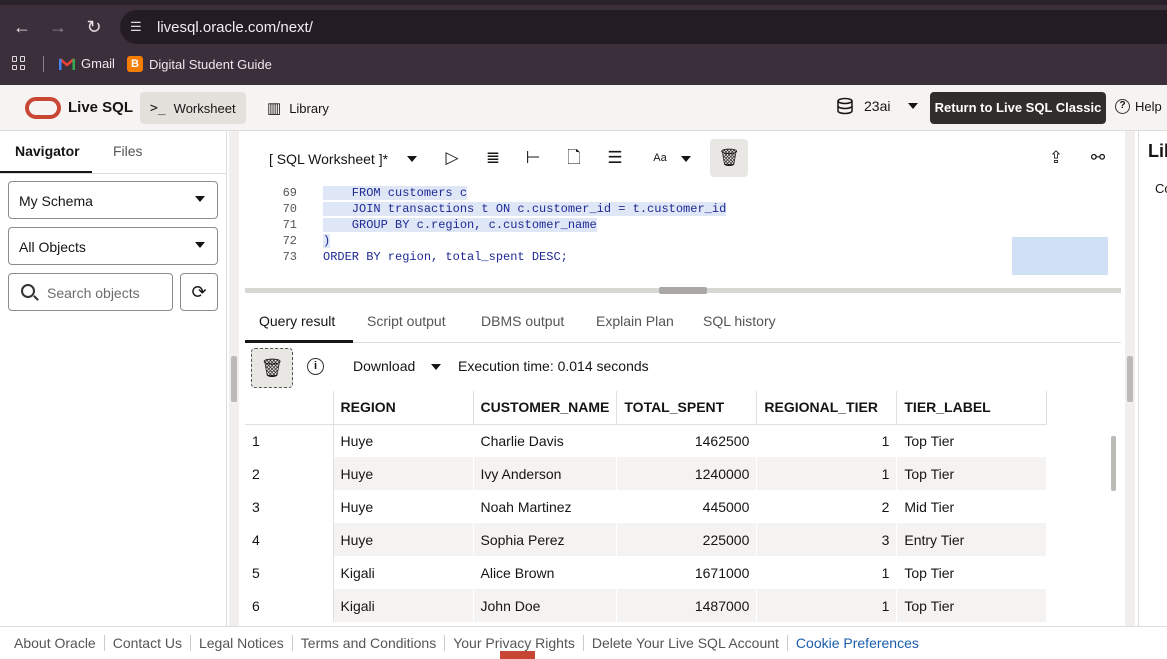 The image size is (1167, 659). What do you see at coordinates (113, 200) in the screenshot?
I see `schema-select: My Schema` at bounding box center [113, 200].